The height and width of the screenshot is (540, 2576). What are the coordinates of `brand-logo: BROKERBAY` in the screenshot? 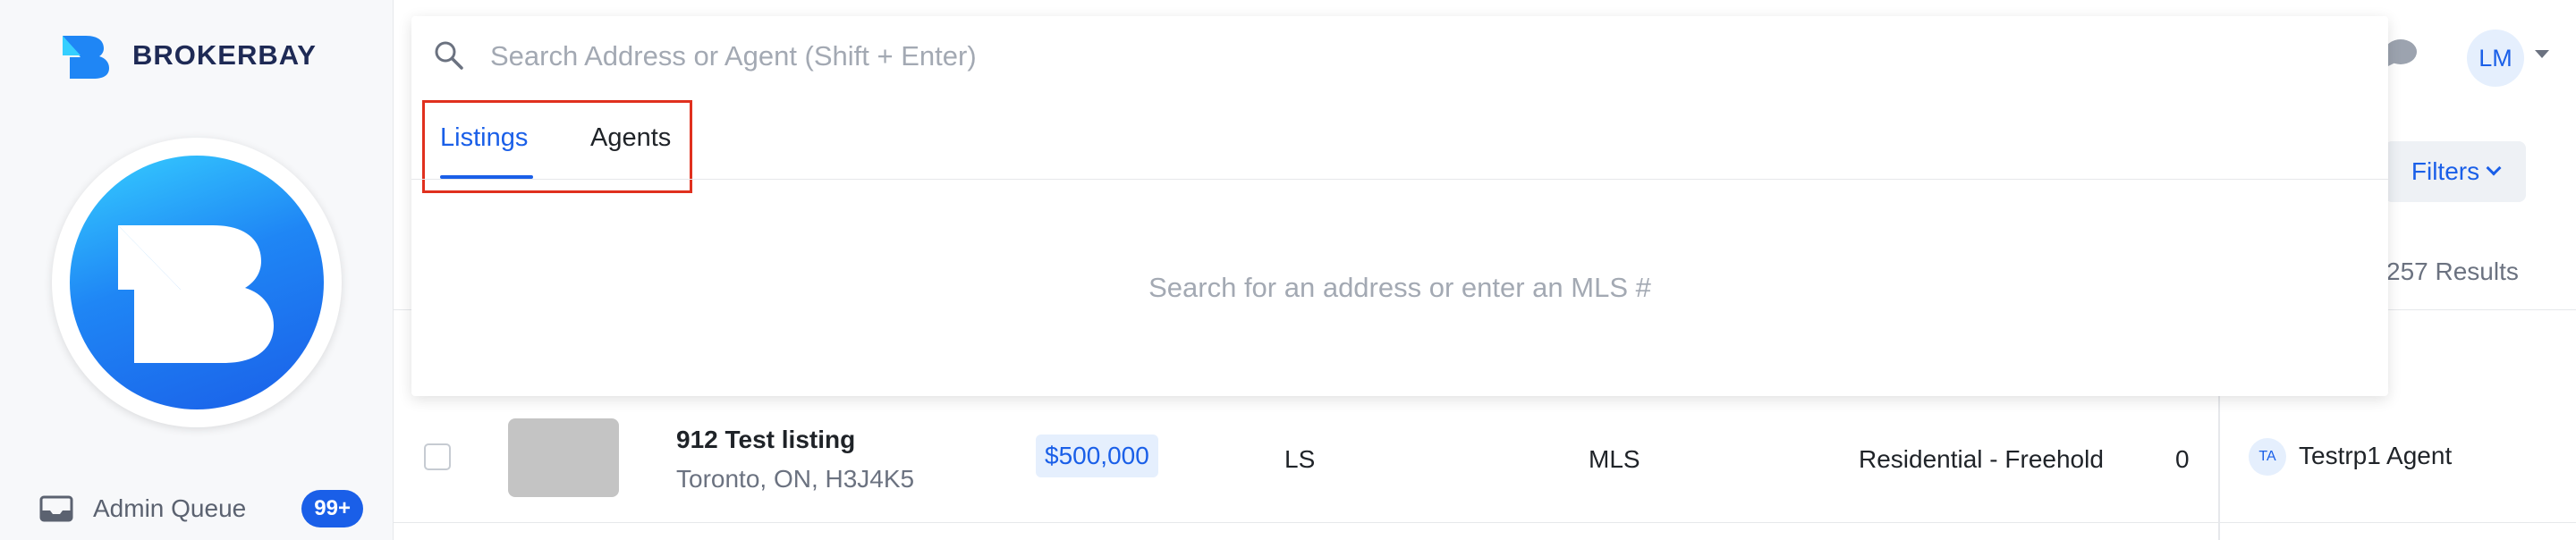 It's located at (188, 55).